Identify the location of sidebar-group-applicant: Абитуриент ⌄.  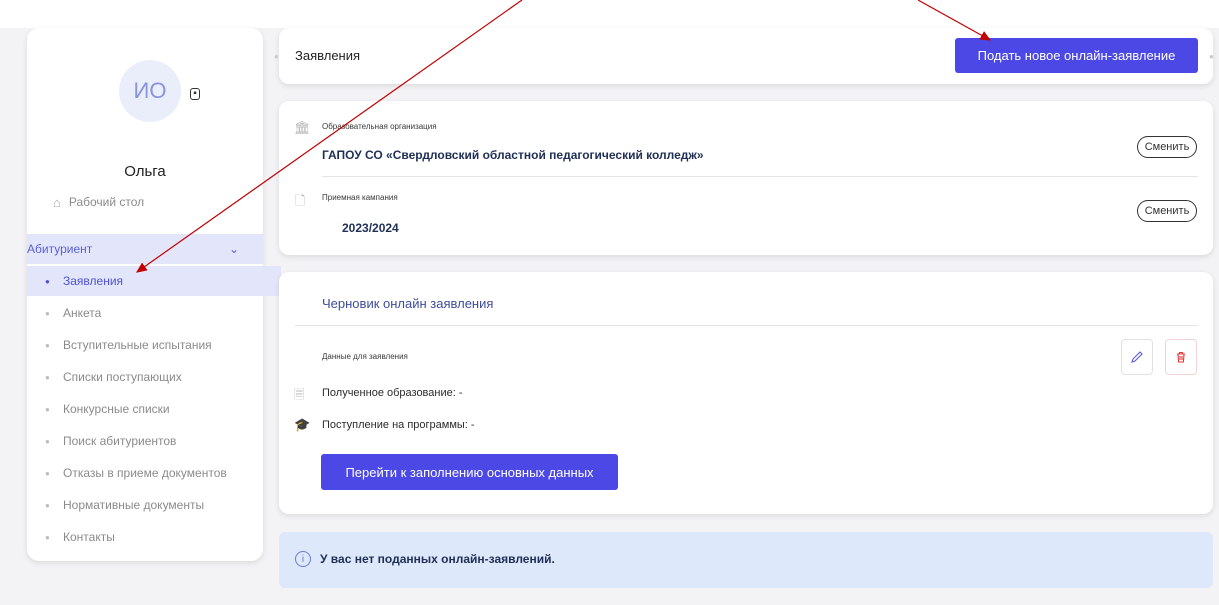
(145, 249).